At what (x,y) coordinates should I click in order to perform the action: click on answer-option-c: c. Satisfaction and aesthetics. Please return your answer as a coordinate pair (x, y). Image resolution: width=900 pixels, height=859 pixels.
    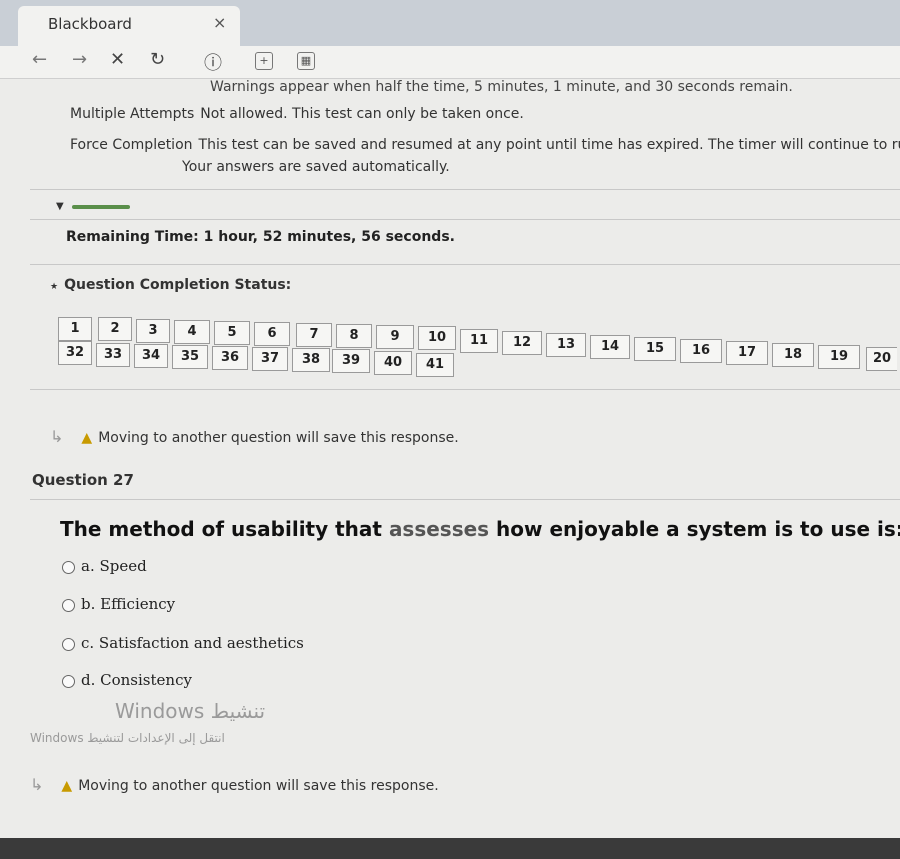
    Looking at the image, I should click on (183, 643).